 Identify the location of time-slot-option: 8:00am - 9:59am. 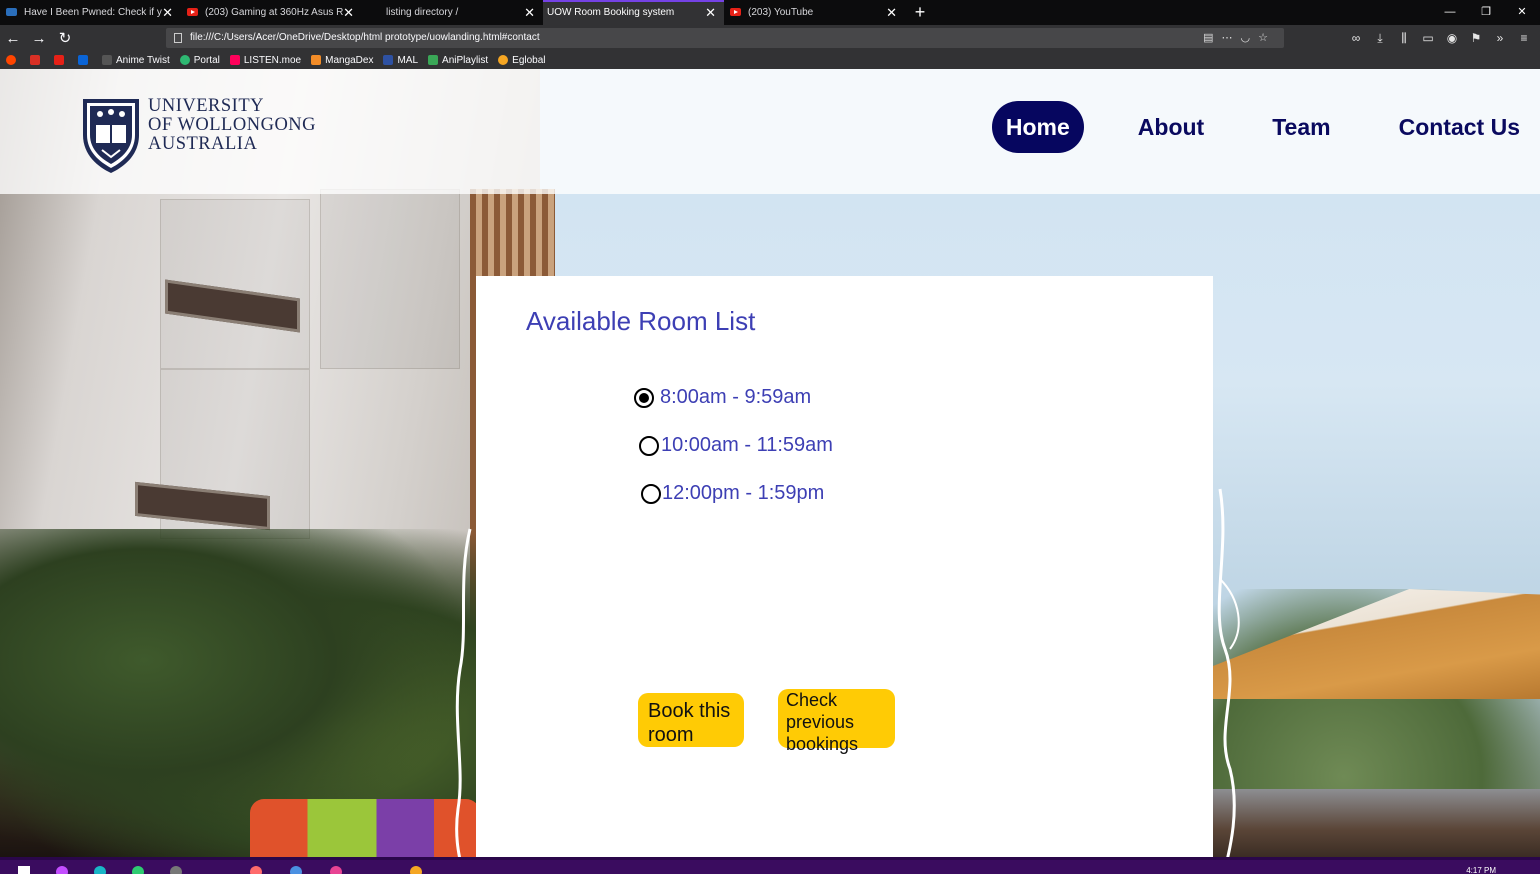
(722, 397).